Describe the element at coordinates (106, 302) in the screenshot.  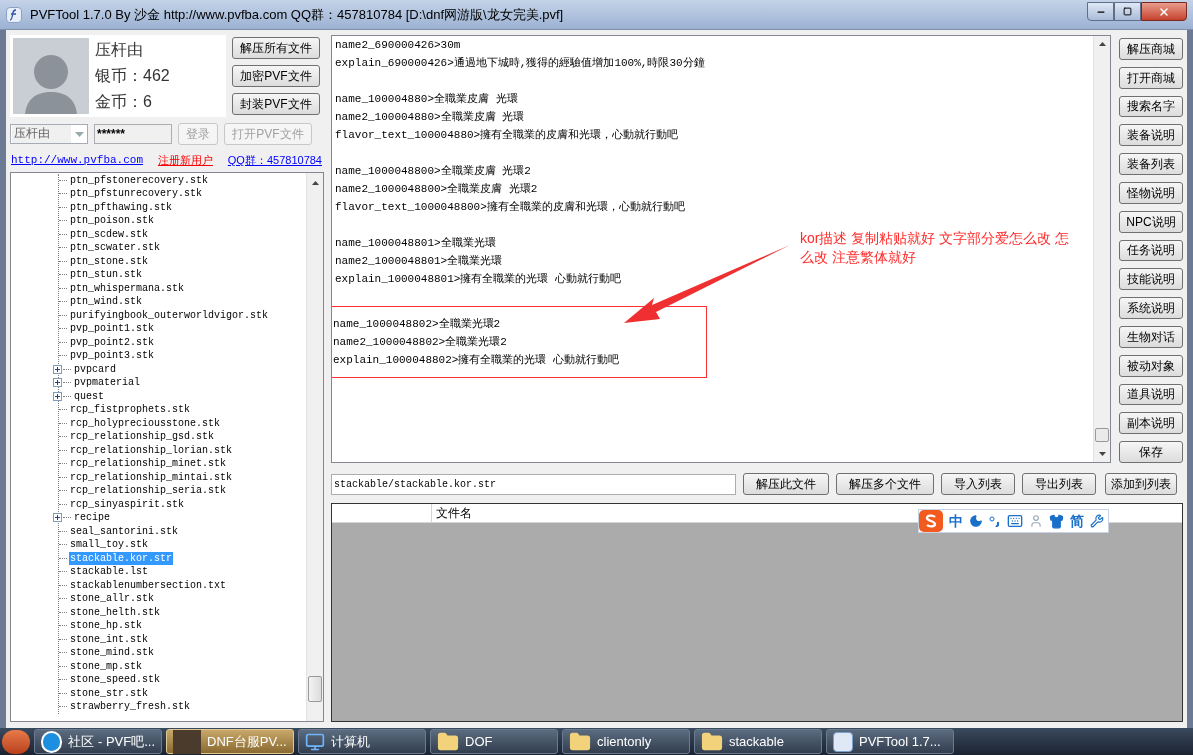
I see `tree-item: ptn_wind.stk` at that location.